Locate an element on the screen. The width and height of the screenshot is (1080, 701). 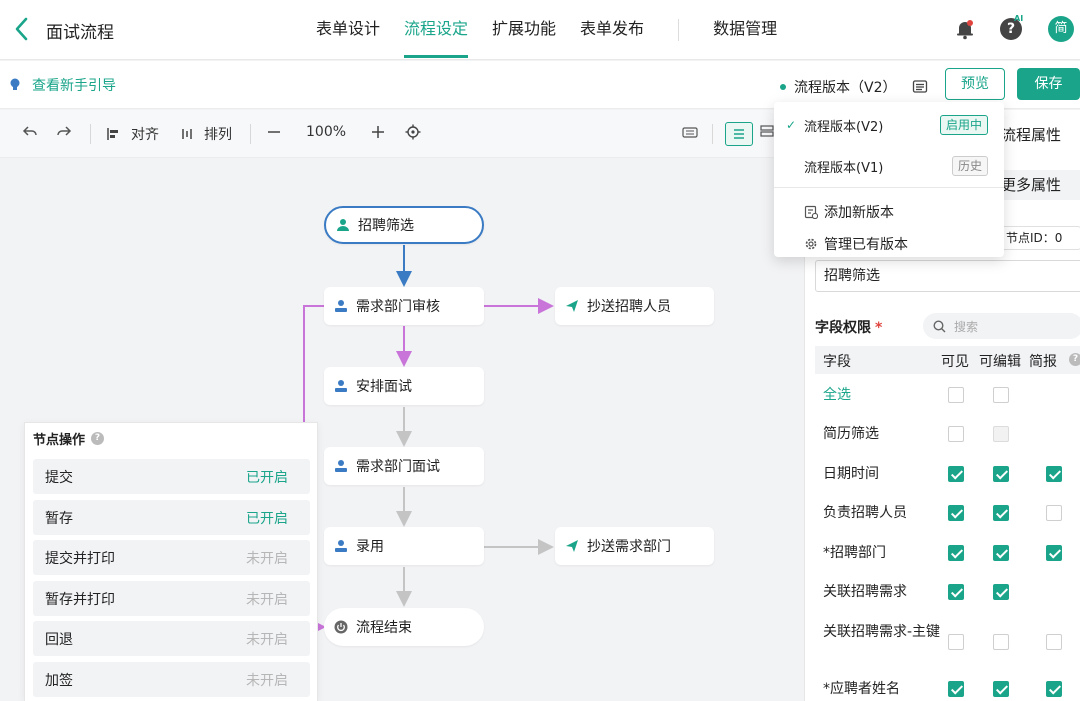
flow-node-end: 流程结束 is located at coordinates (404, 627).